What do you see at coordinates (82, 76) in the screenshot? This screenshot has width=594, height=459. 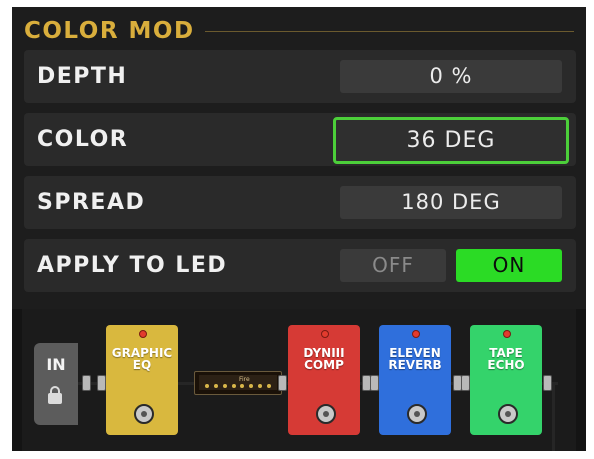 I see `param-label-depth: DEPTH` at bounding box center [82, 76].